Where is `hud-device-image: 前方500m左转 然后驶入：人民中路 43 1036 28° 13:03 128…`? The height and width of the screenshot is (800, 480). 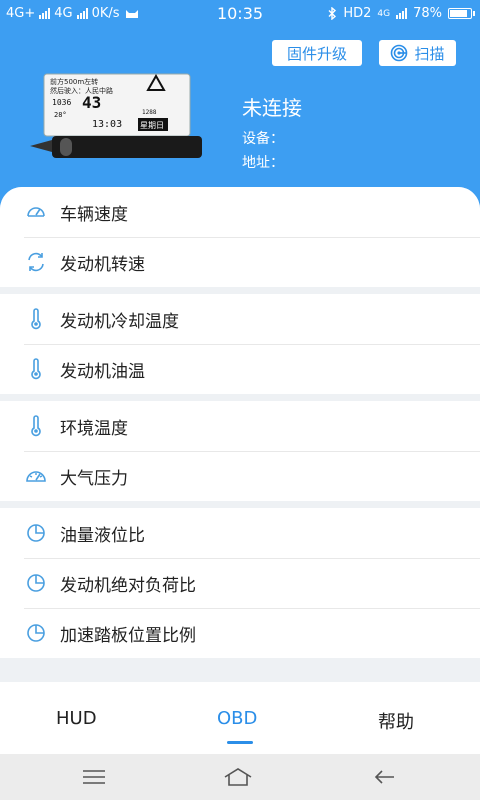 hud-device-image: 前方500m左转 然后驶入：人民中路 43 1036 28° 13:03 128… is located at coordinates (116, 115).